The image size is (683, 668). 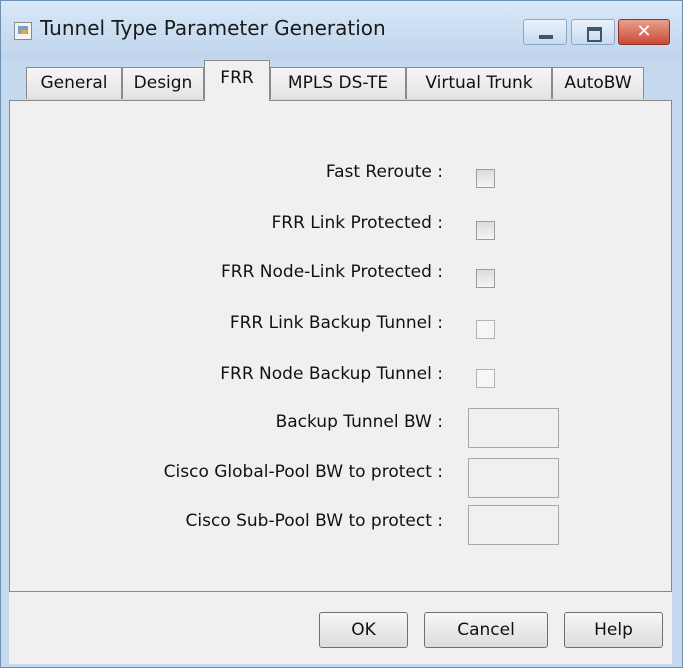 I want to click on global-pool-bw-input, so click(x=513, y=478).